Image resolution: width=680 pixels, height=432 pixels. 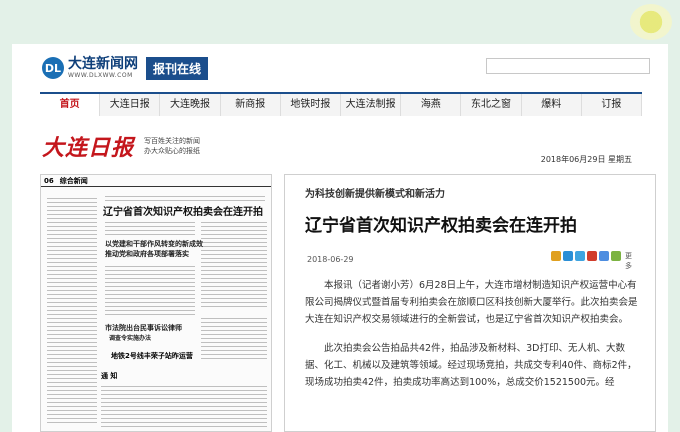 What do you see at coordinates (580, 256) in the screenshot?
I see `share-tencent-icon` at bounding box center [580, 256].